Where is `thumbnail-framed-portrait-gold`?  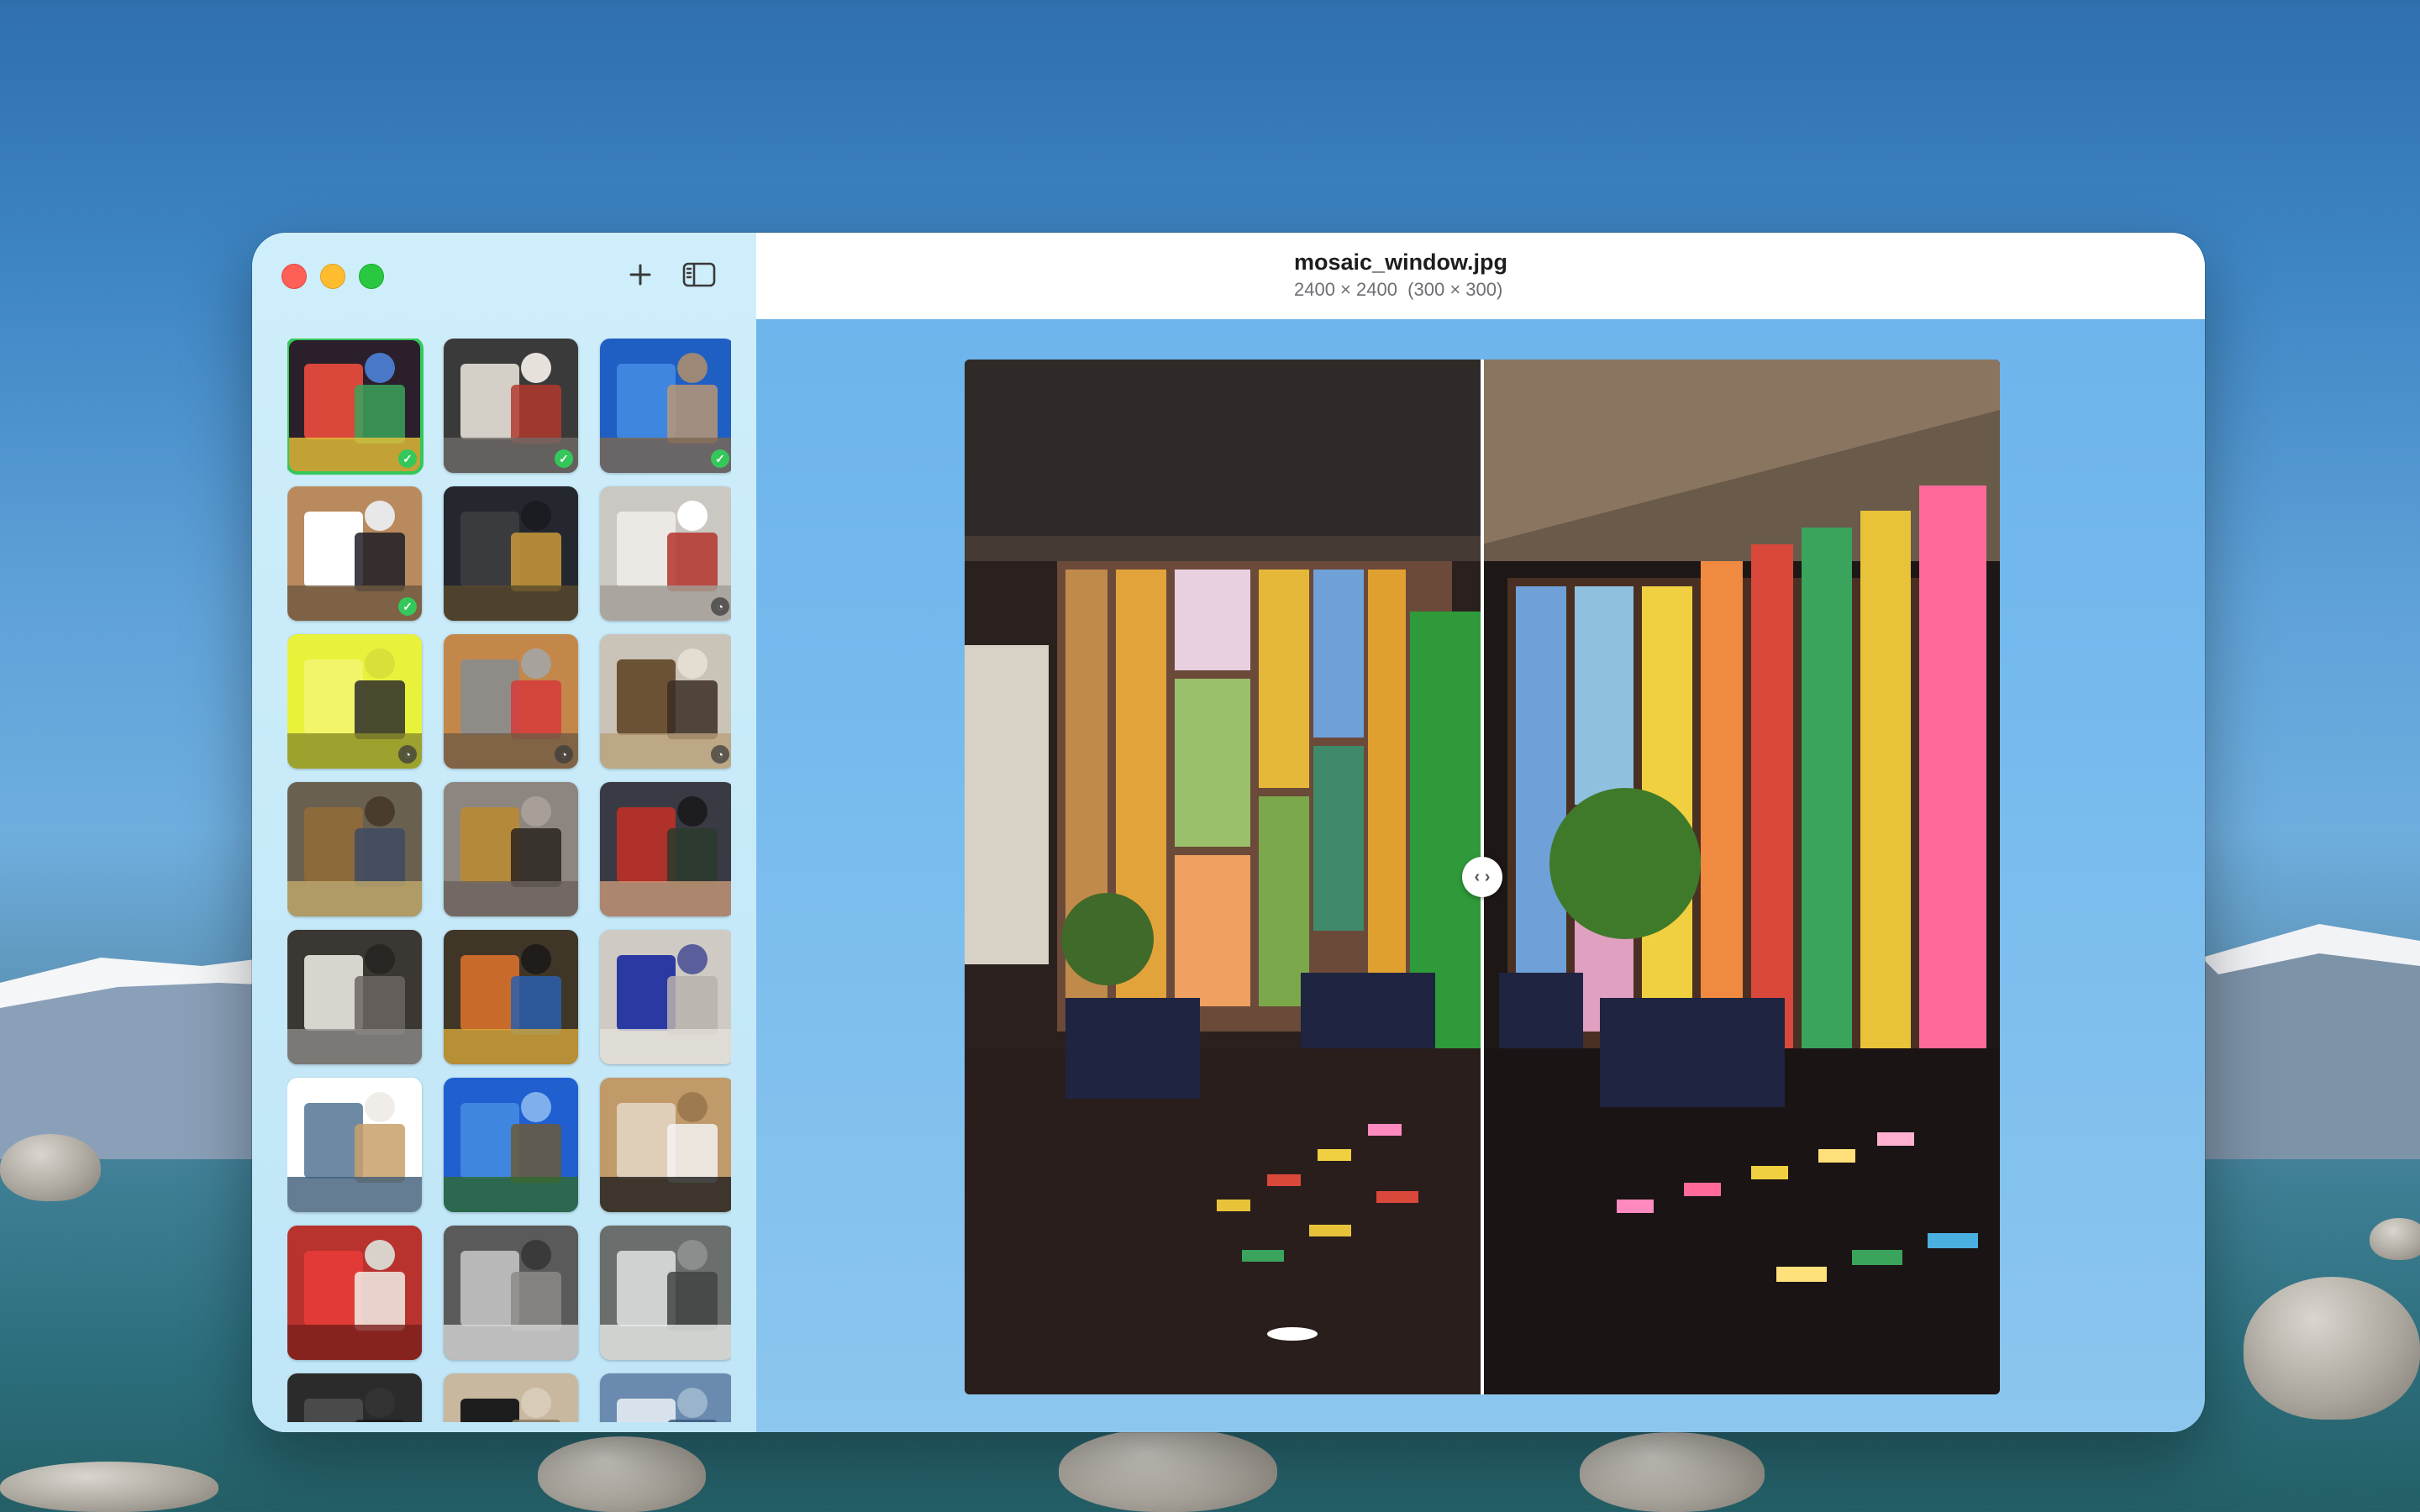
thumbnail-framed-portrait-gold is located at coordinates (511, 849).